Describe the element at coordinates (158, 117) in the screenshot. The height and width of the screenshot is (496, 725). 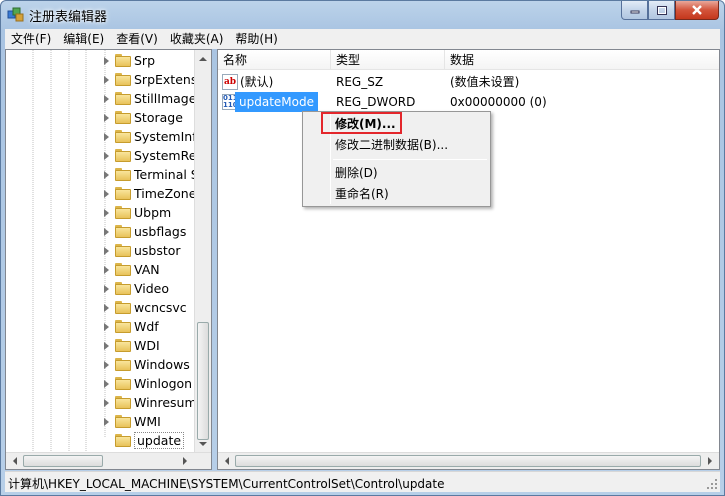
I see `tree-item-label: Storage` at that location.